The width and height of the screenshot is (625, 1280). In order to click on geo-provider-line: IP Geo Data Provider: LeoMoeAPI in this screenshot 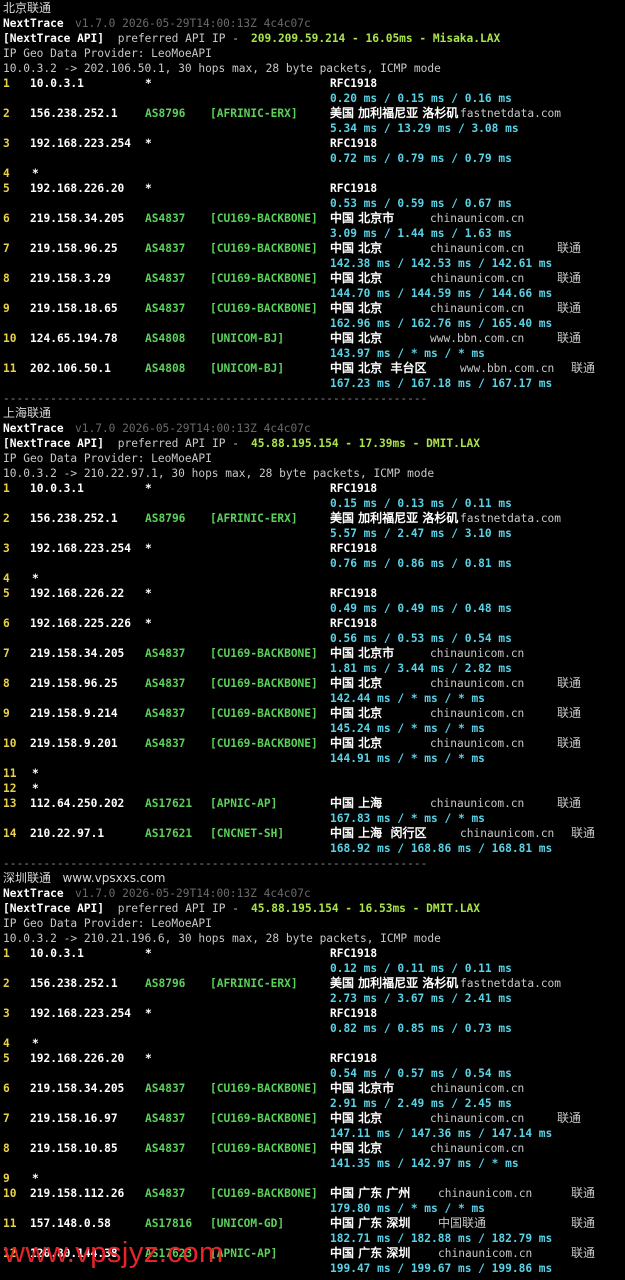, I will do `click(314, 53)`.